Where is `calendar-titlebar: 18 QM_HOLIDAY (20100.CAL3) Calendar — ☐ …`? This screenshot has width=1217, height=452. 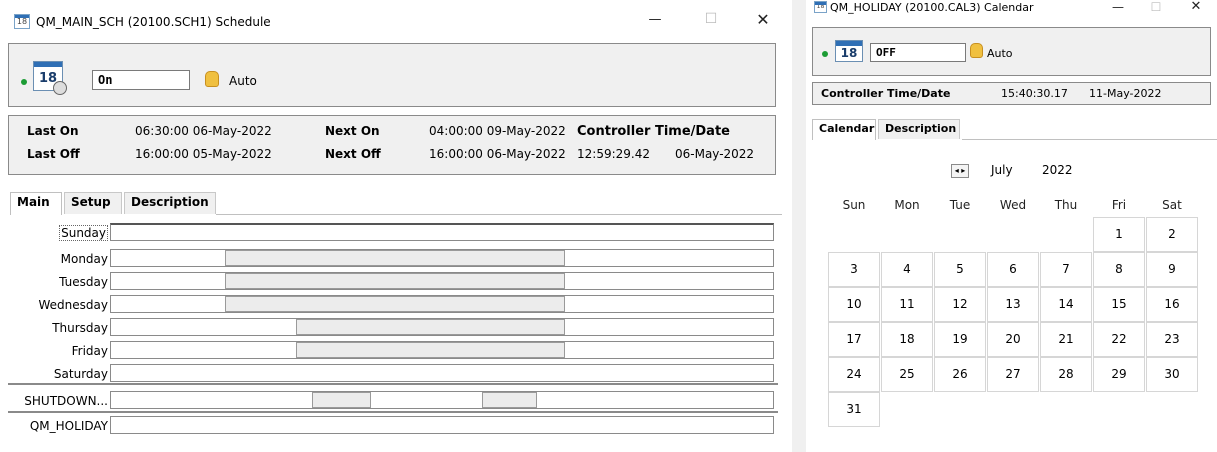 calendar-titlebar: 18 QM_HOLIDAY (20100.CAL3) Calendar — ☐ … is located at coordinates (1011, 9).